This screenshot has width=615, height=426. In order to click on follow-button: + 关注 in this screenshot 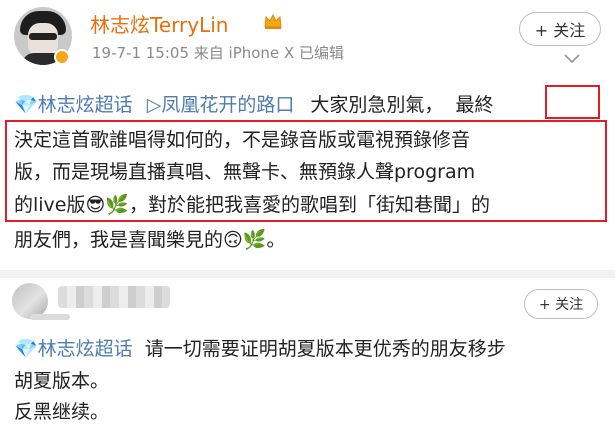, I will do `click(560, 29)`.